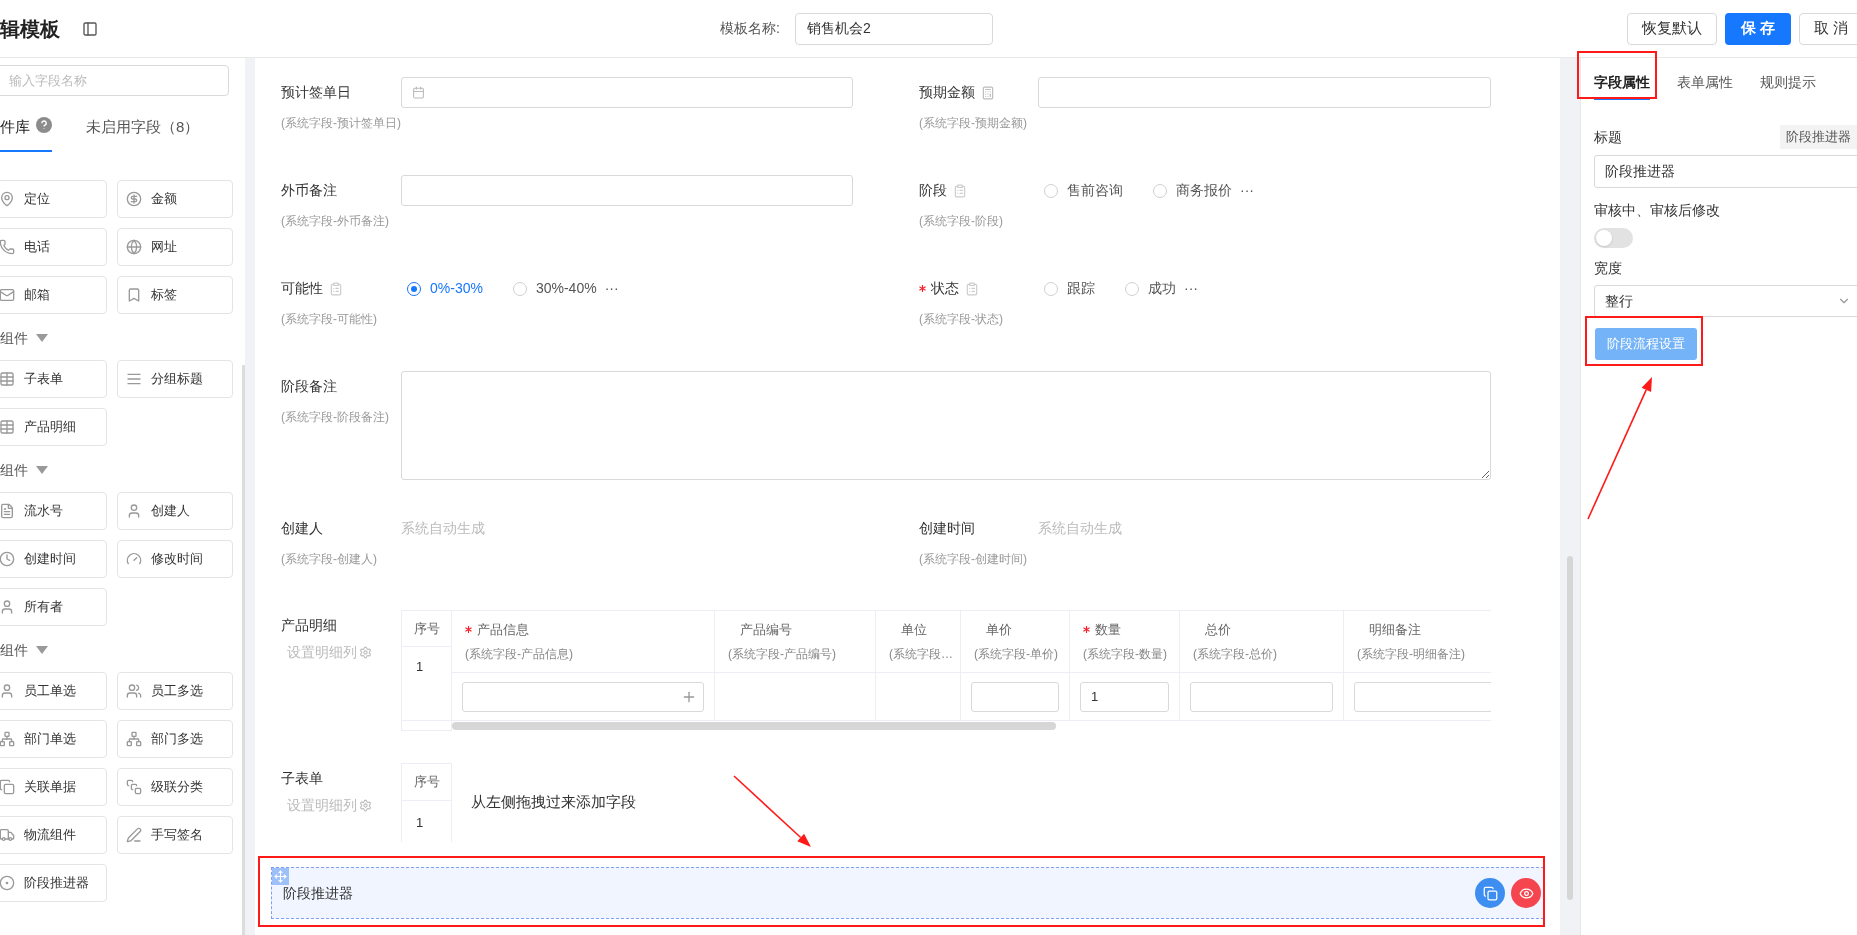 The height and width of the screenshot is (935, 1857). What do you see at coordinates (988, 92) in the screenshot?
I see `calculator-icon` at bounding box center [988, 92].